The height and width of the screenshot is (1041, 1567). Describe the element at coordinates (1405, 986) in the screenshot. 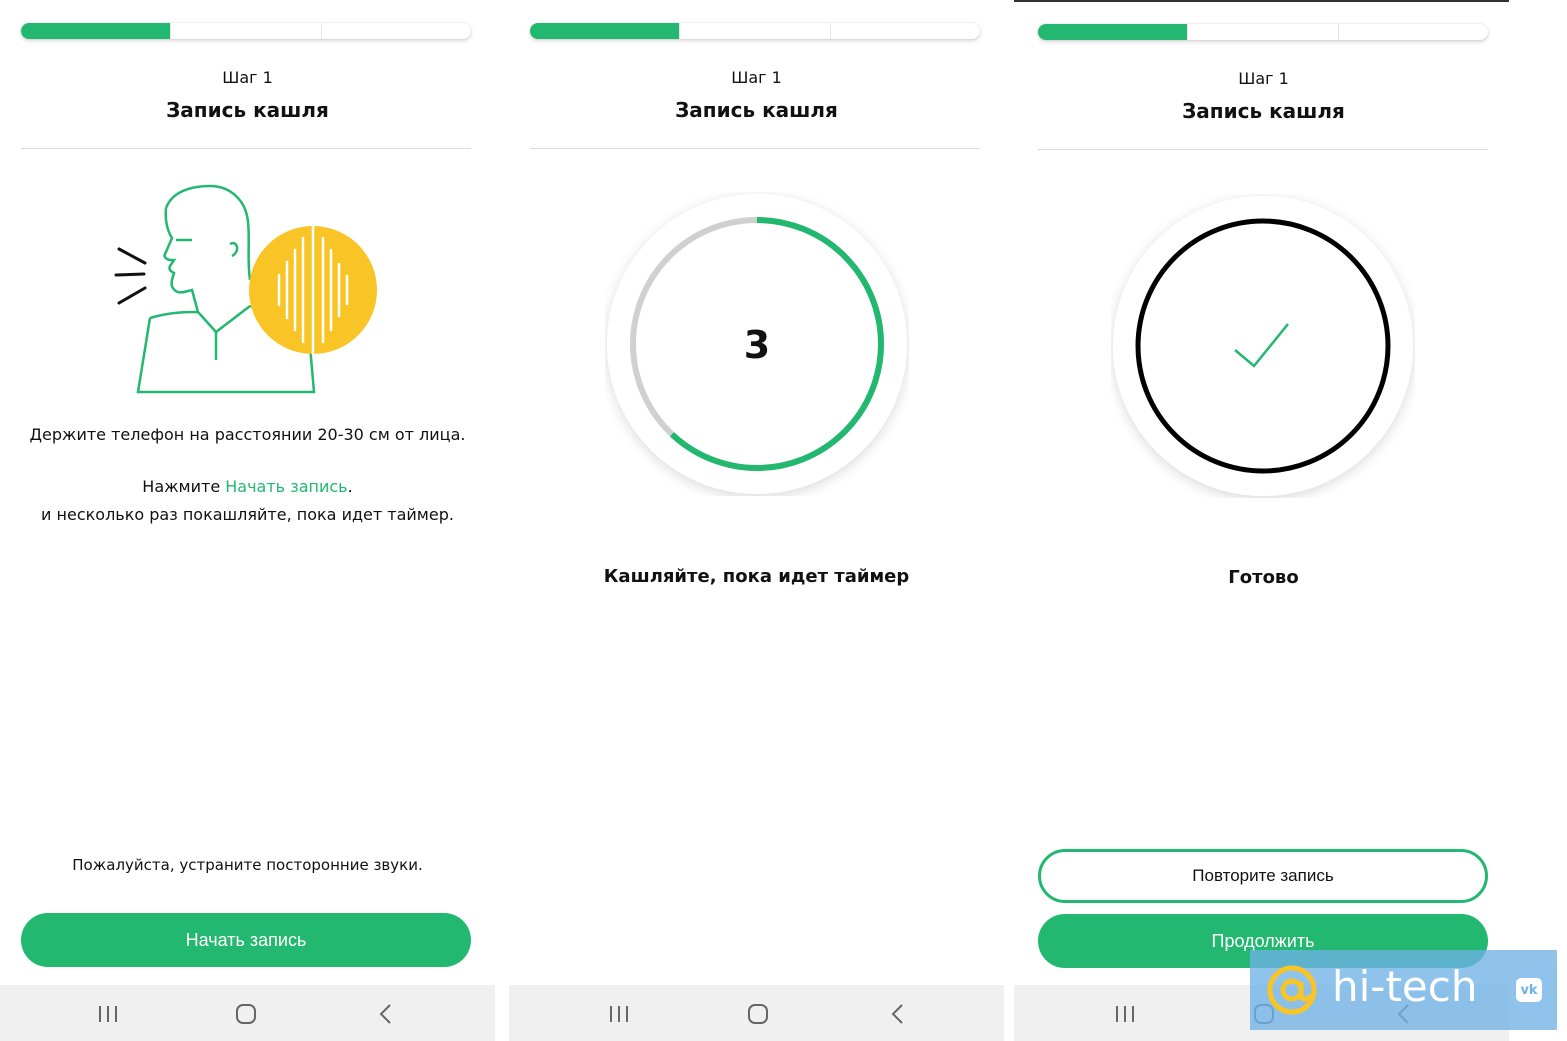

I see `watermark-brand: hi-tech` at that location.